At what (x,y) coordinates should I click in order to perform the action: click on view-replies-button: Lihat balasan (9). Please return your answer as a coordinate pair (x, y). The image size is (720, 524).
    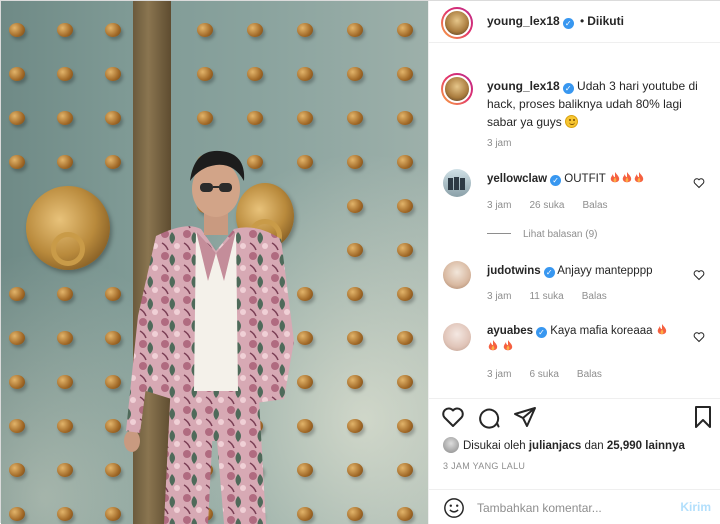
    Looking at the image, I should click on (542, 234).